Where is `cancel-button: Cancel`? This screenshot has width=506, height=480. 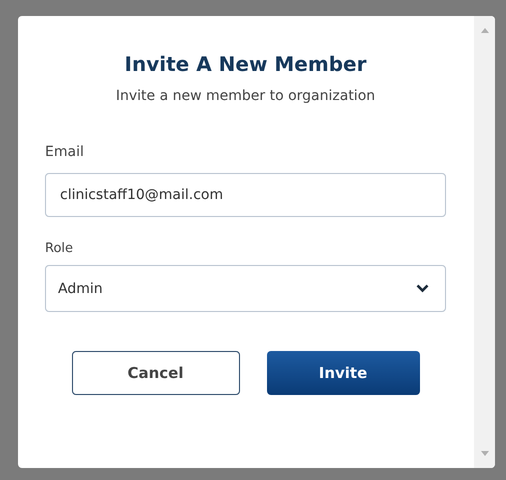
cancel-button: Cancel is located at coordinates (156, 373).